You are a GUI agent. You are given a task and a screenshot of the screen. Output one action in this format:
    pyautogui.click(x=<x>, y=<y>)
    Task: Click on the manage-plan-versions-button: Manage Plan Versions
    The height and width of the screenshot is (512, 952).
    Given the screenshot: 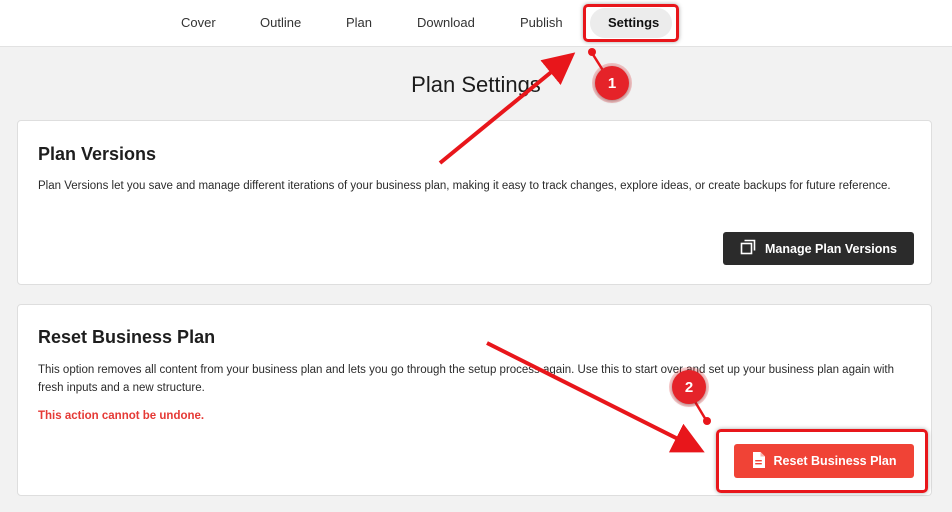 What is the action you would take?
    pyautogui.click(x=818, y=248)
    